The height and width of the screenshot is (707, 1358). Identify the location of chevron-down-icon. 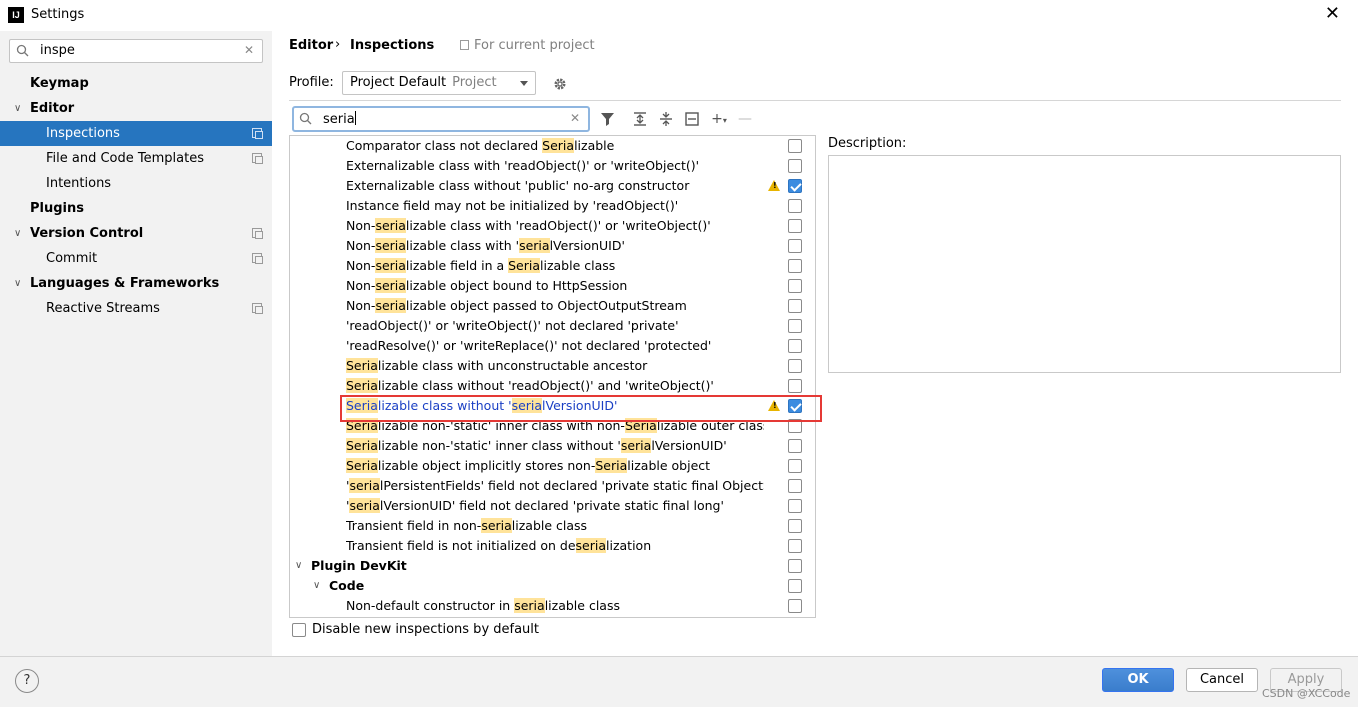
(524, 83).